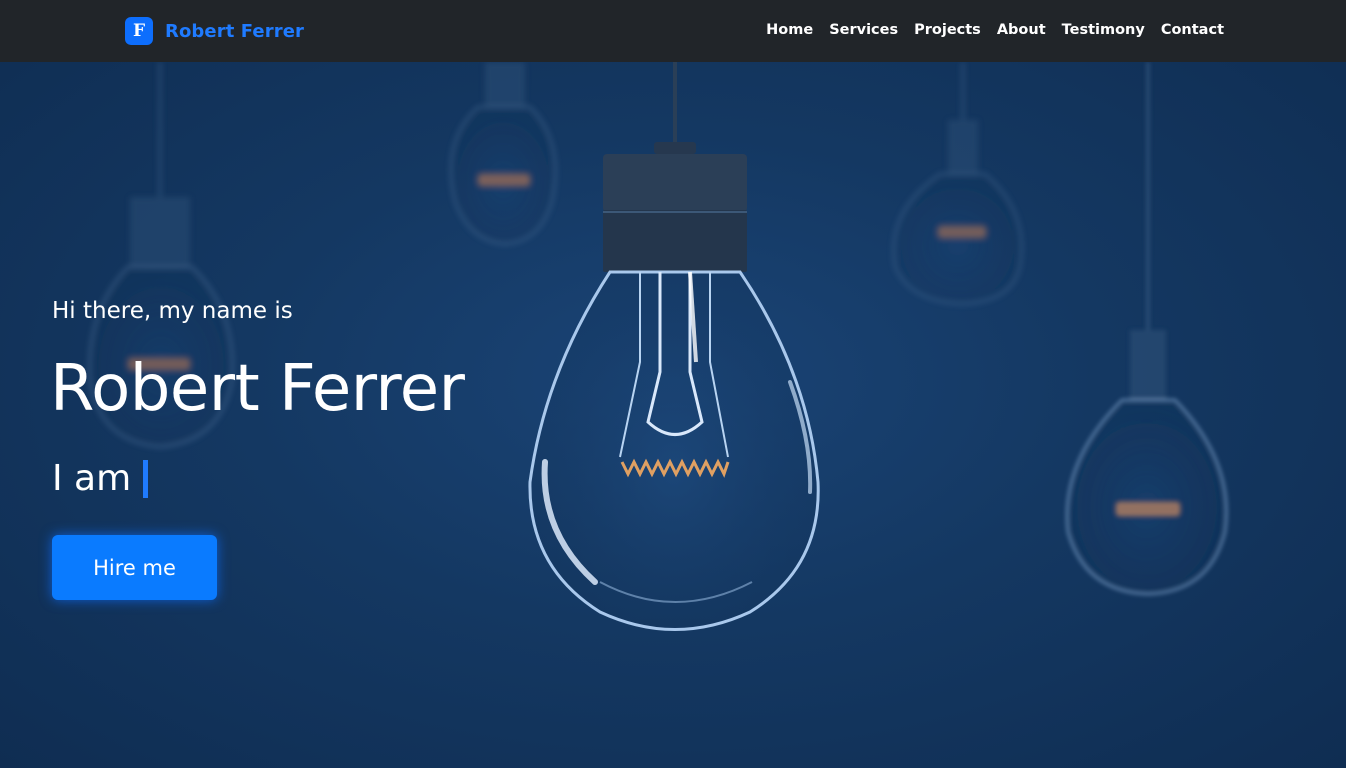  Describe the element at coordinates (92, 478) in the screenshot. I see `role-prefix: I am` at that location.